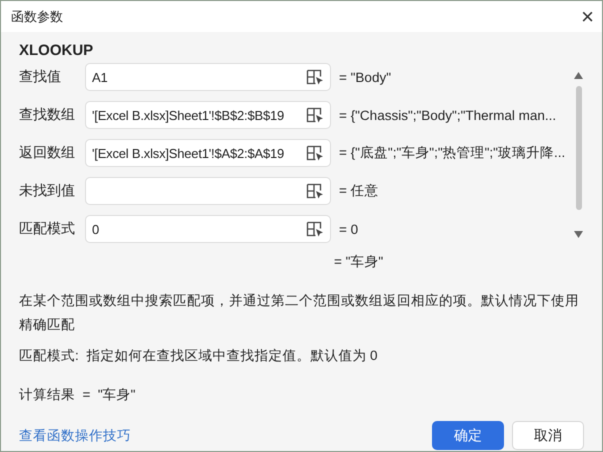 This screenshot has width=603, height=452. Describe the element at coordinates (47, 229) in the screenshot. I see `argument-label: 匹配模式` at that location.